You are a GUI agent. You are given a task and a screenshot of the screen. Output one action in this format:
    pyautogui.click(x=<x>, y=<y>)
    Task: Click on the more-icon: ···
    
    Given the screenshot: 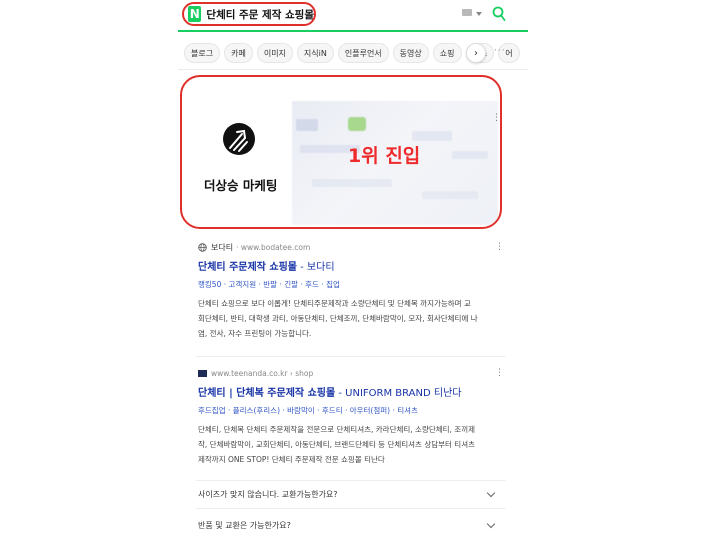 What is the action you would take?
    pyautogui.click(x=500, y=51)
    